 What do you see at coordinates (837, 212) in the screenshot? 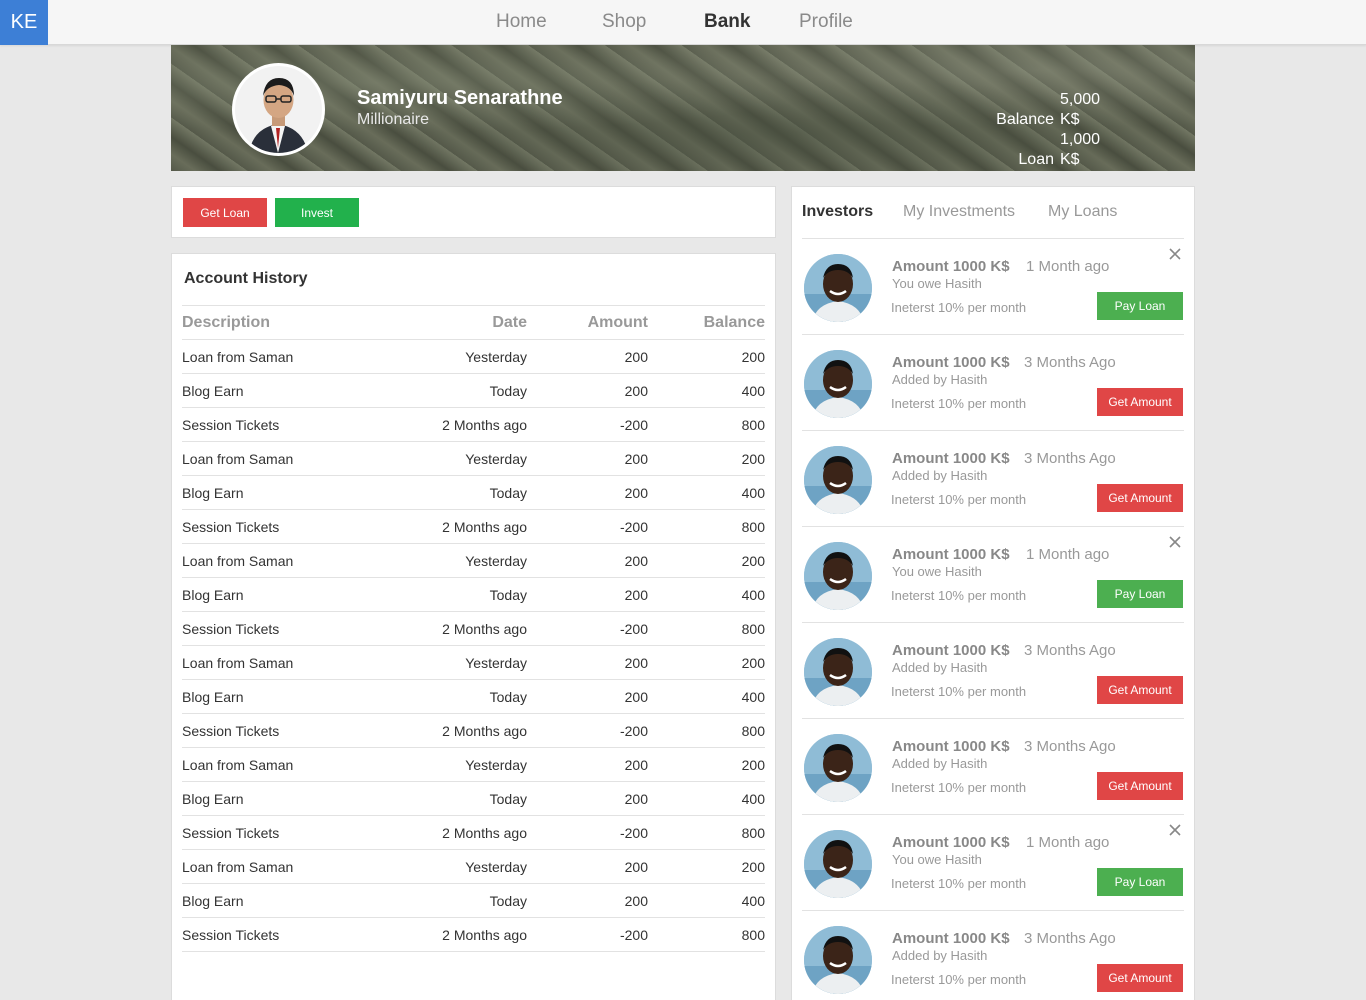
I see `tab-investors: Investors` at bounding box center [837, 212].